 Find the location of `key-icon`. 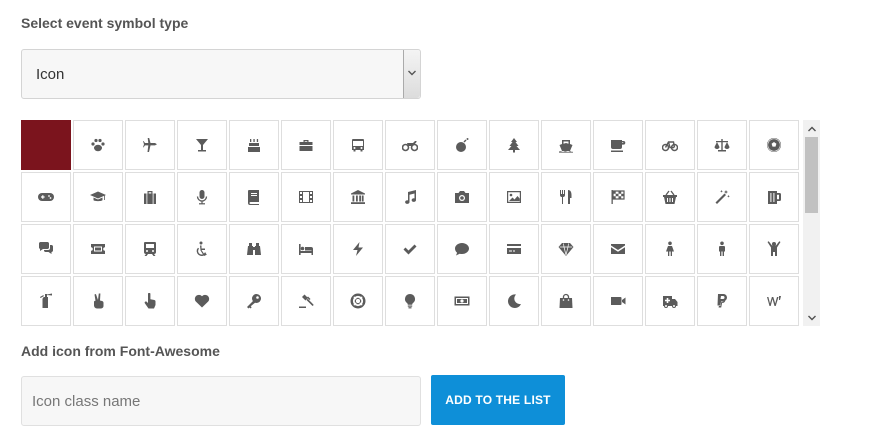

key-icon is located at coordinates (254, 301).